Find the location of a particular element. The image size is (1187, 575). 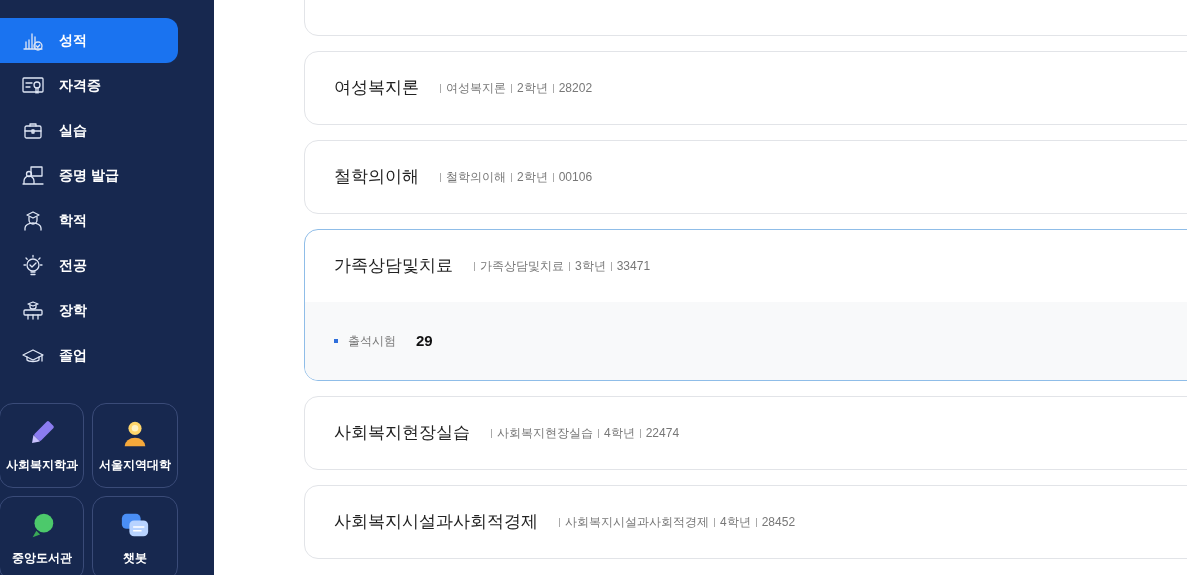

course-card: 여성복지론 여성복지론 2학년 28202 is located at coordinates (745, 88).